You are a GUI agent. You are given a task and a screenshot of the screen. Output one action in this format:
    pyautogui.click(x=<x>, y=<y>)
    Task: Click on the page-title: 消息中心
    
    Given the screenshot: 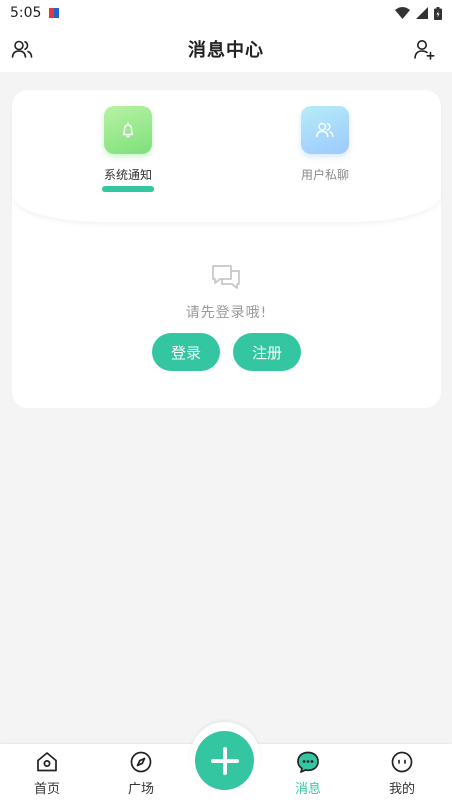 What is the action you would take?
    pyautogui.click(x=226, y=50)
    